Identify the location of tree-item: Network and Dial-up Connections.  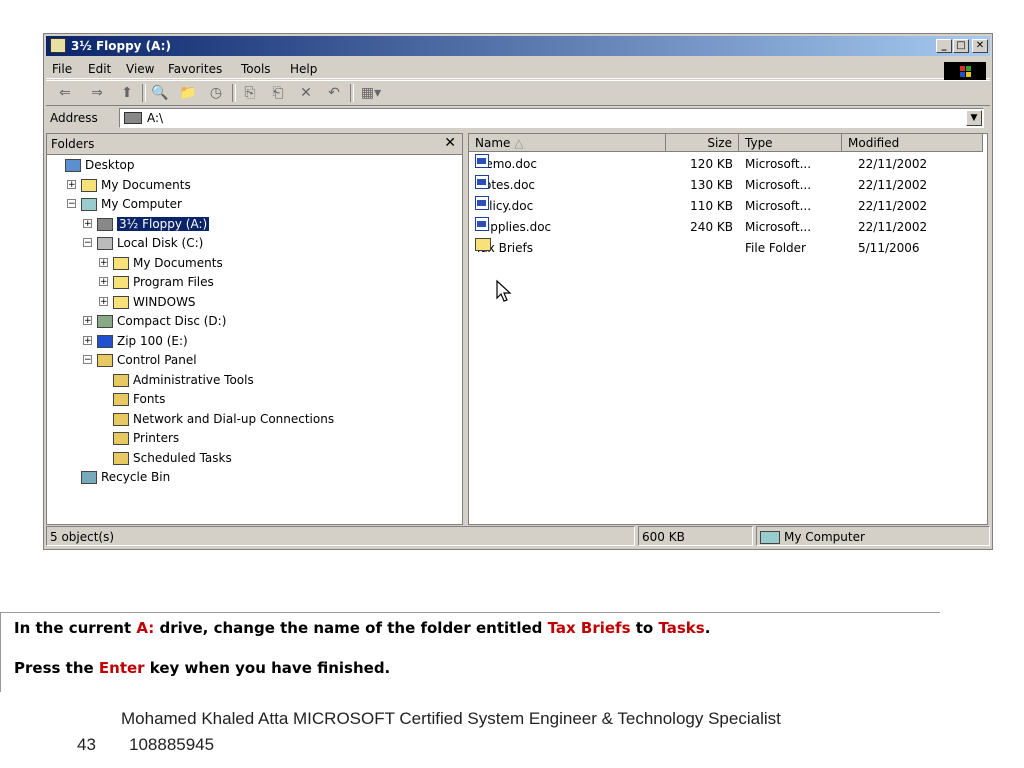
(223, 419).